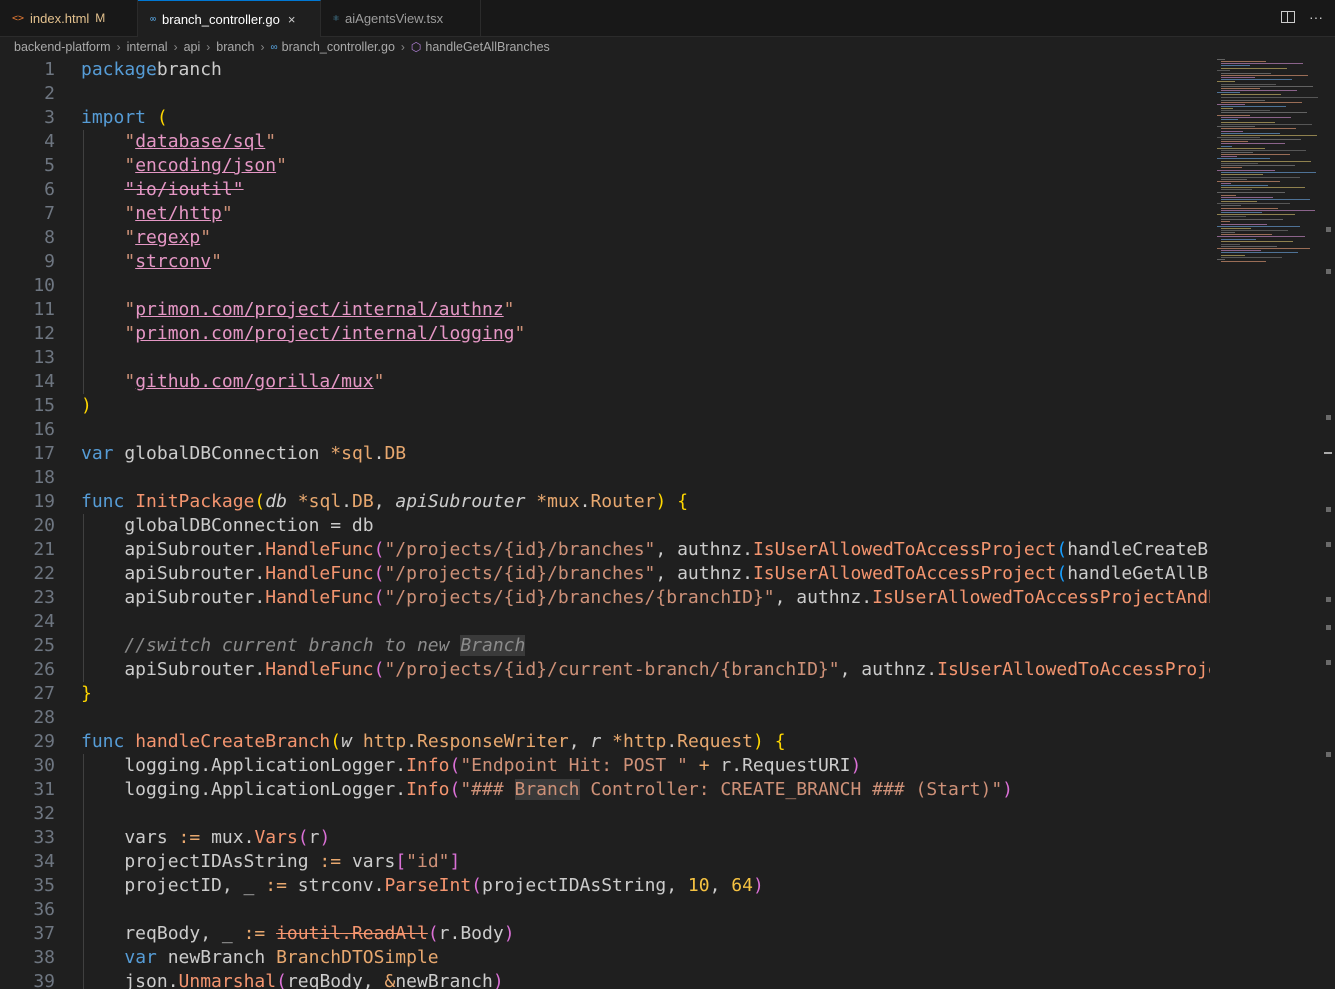 The image size is (1335, 989). I want to click on line-number: 33, so click(44, 837).